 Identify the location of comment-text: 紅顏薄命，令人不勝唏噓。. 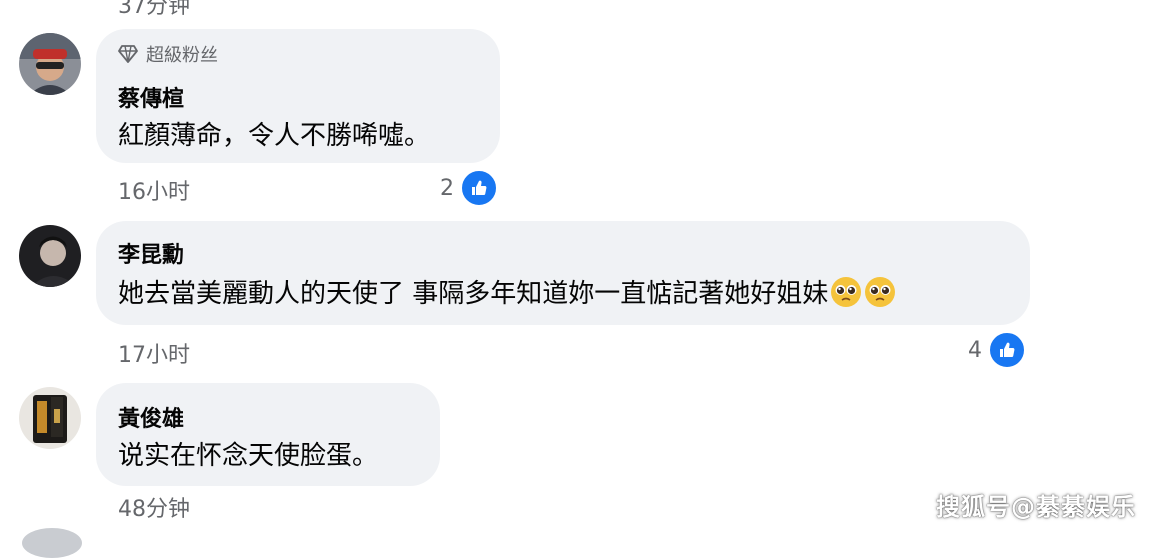
(274, 136).